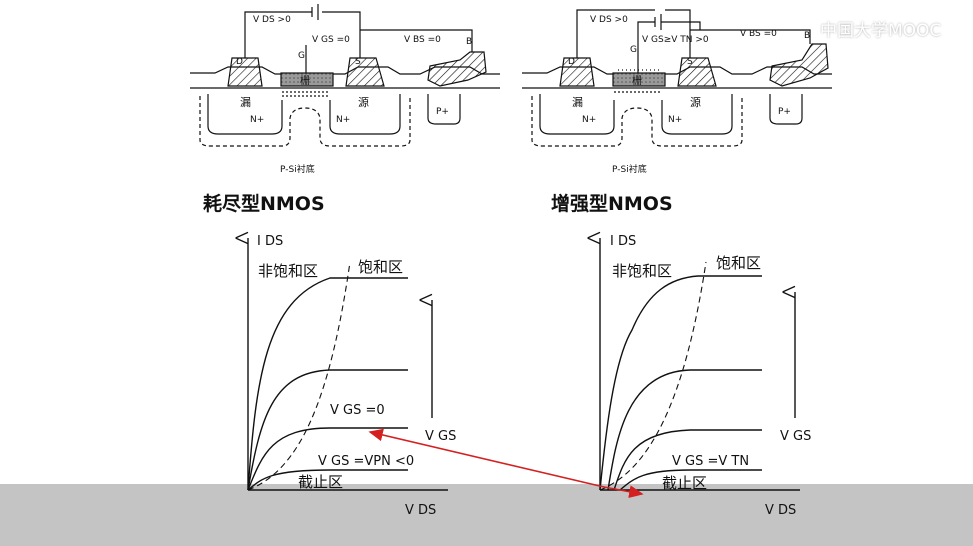 The image size is (973, 546). I want to click on drain-contact-r, so click(577, 72).